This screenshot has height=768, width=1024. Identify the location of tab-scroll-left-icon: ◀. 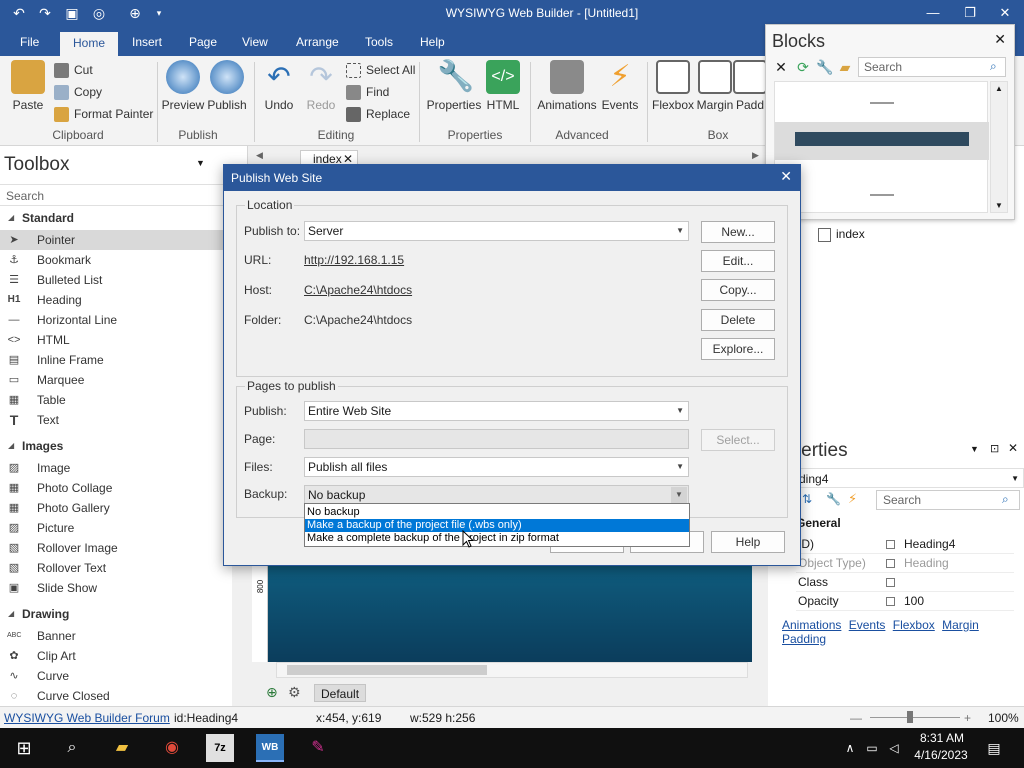
(259, 155).